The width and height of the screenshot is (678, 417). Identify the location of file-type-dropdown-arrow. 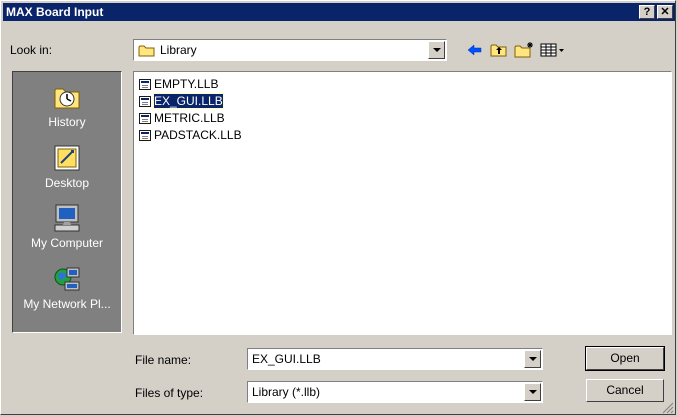
(532, 392).